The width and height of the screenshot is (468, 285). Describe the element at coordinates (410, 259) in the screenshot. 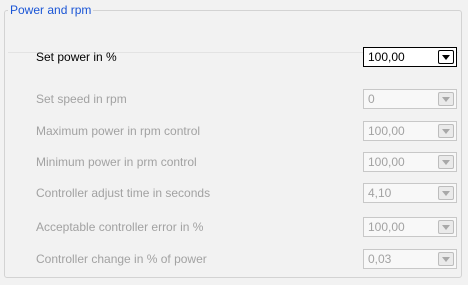

I see `controller-change-combo: 0,03` at that location.